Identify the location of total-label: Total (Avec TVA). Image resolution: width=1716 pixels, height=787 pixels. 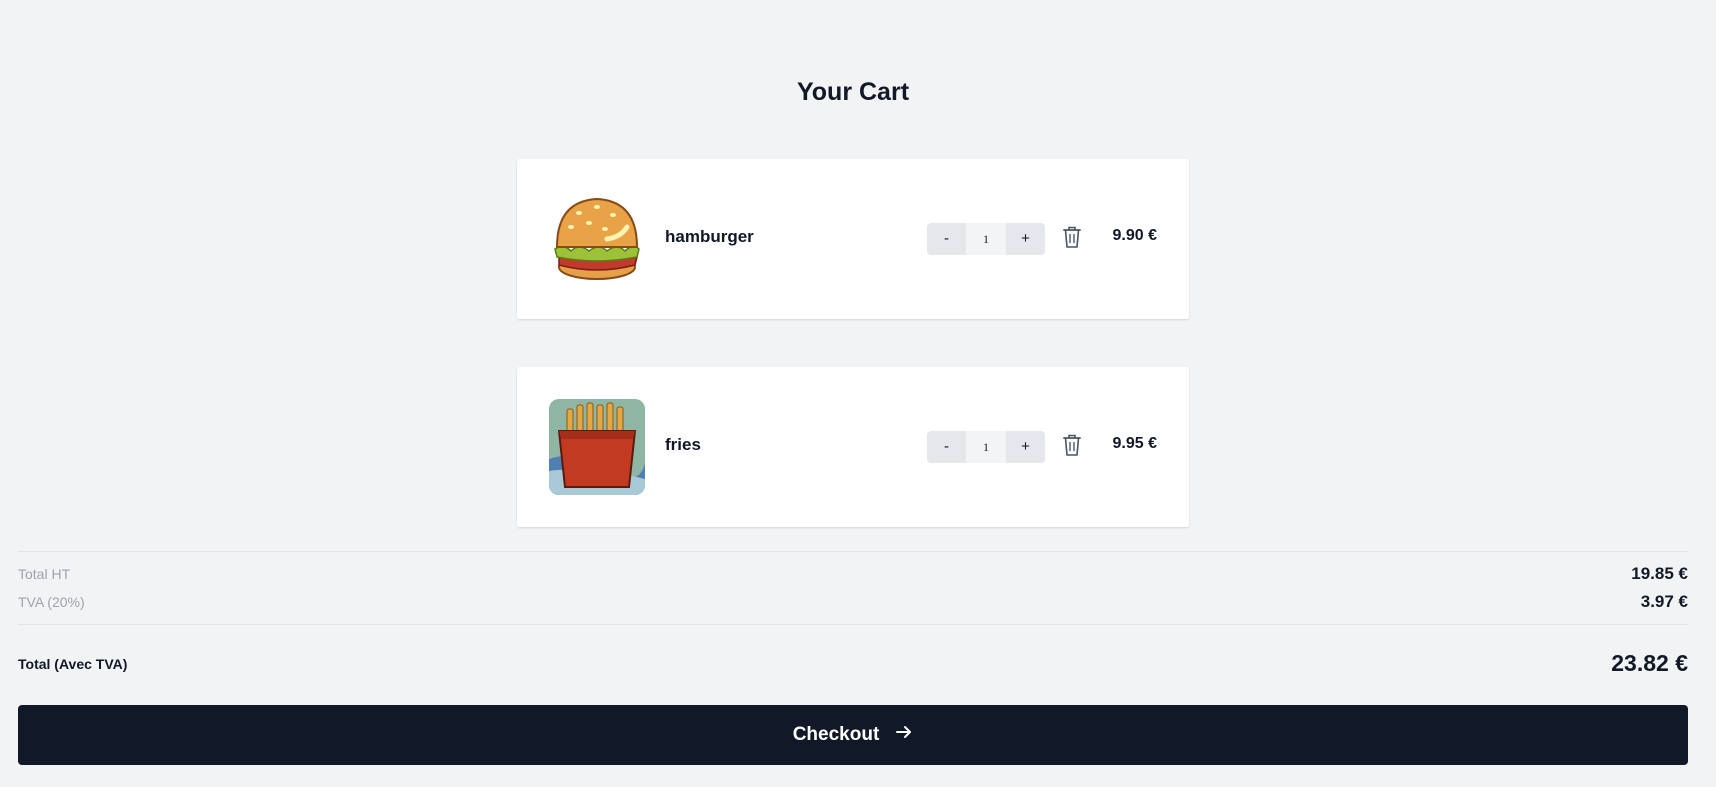
(73, 664).